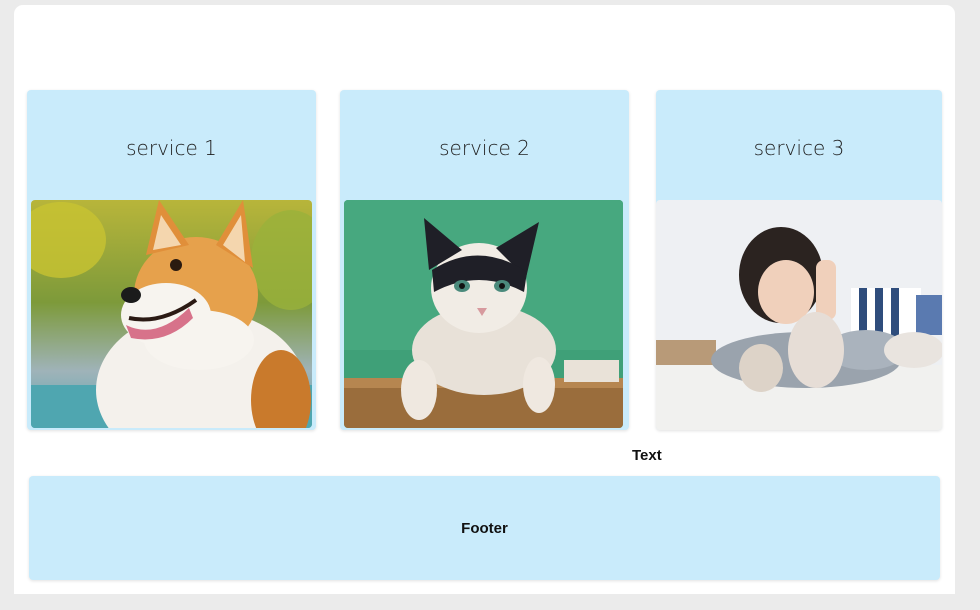 The height and width of the screenshot is (610, 980). I want to click on service-title: service 2, so click(484, 148).